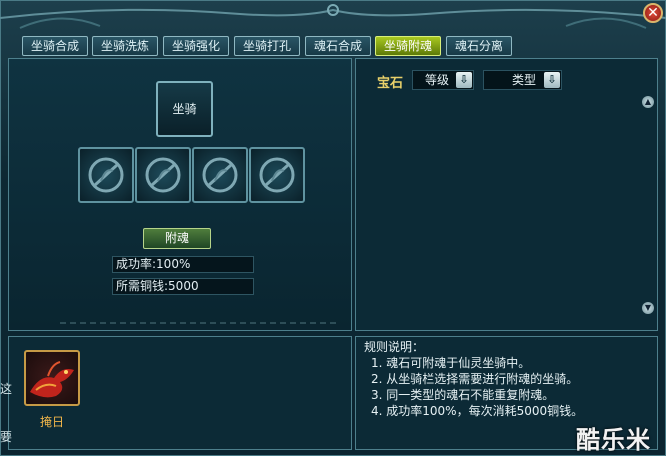  Describe the element at coordinates (475, 379) in the screenshot. I see `rule-item: 2. 从坐骑栏选择需要进行附魂的坐骑。` at that location.